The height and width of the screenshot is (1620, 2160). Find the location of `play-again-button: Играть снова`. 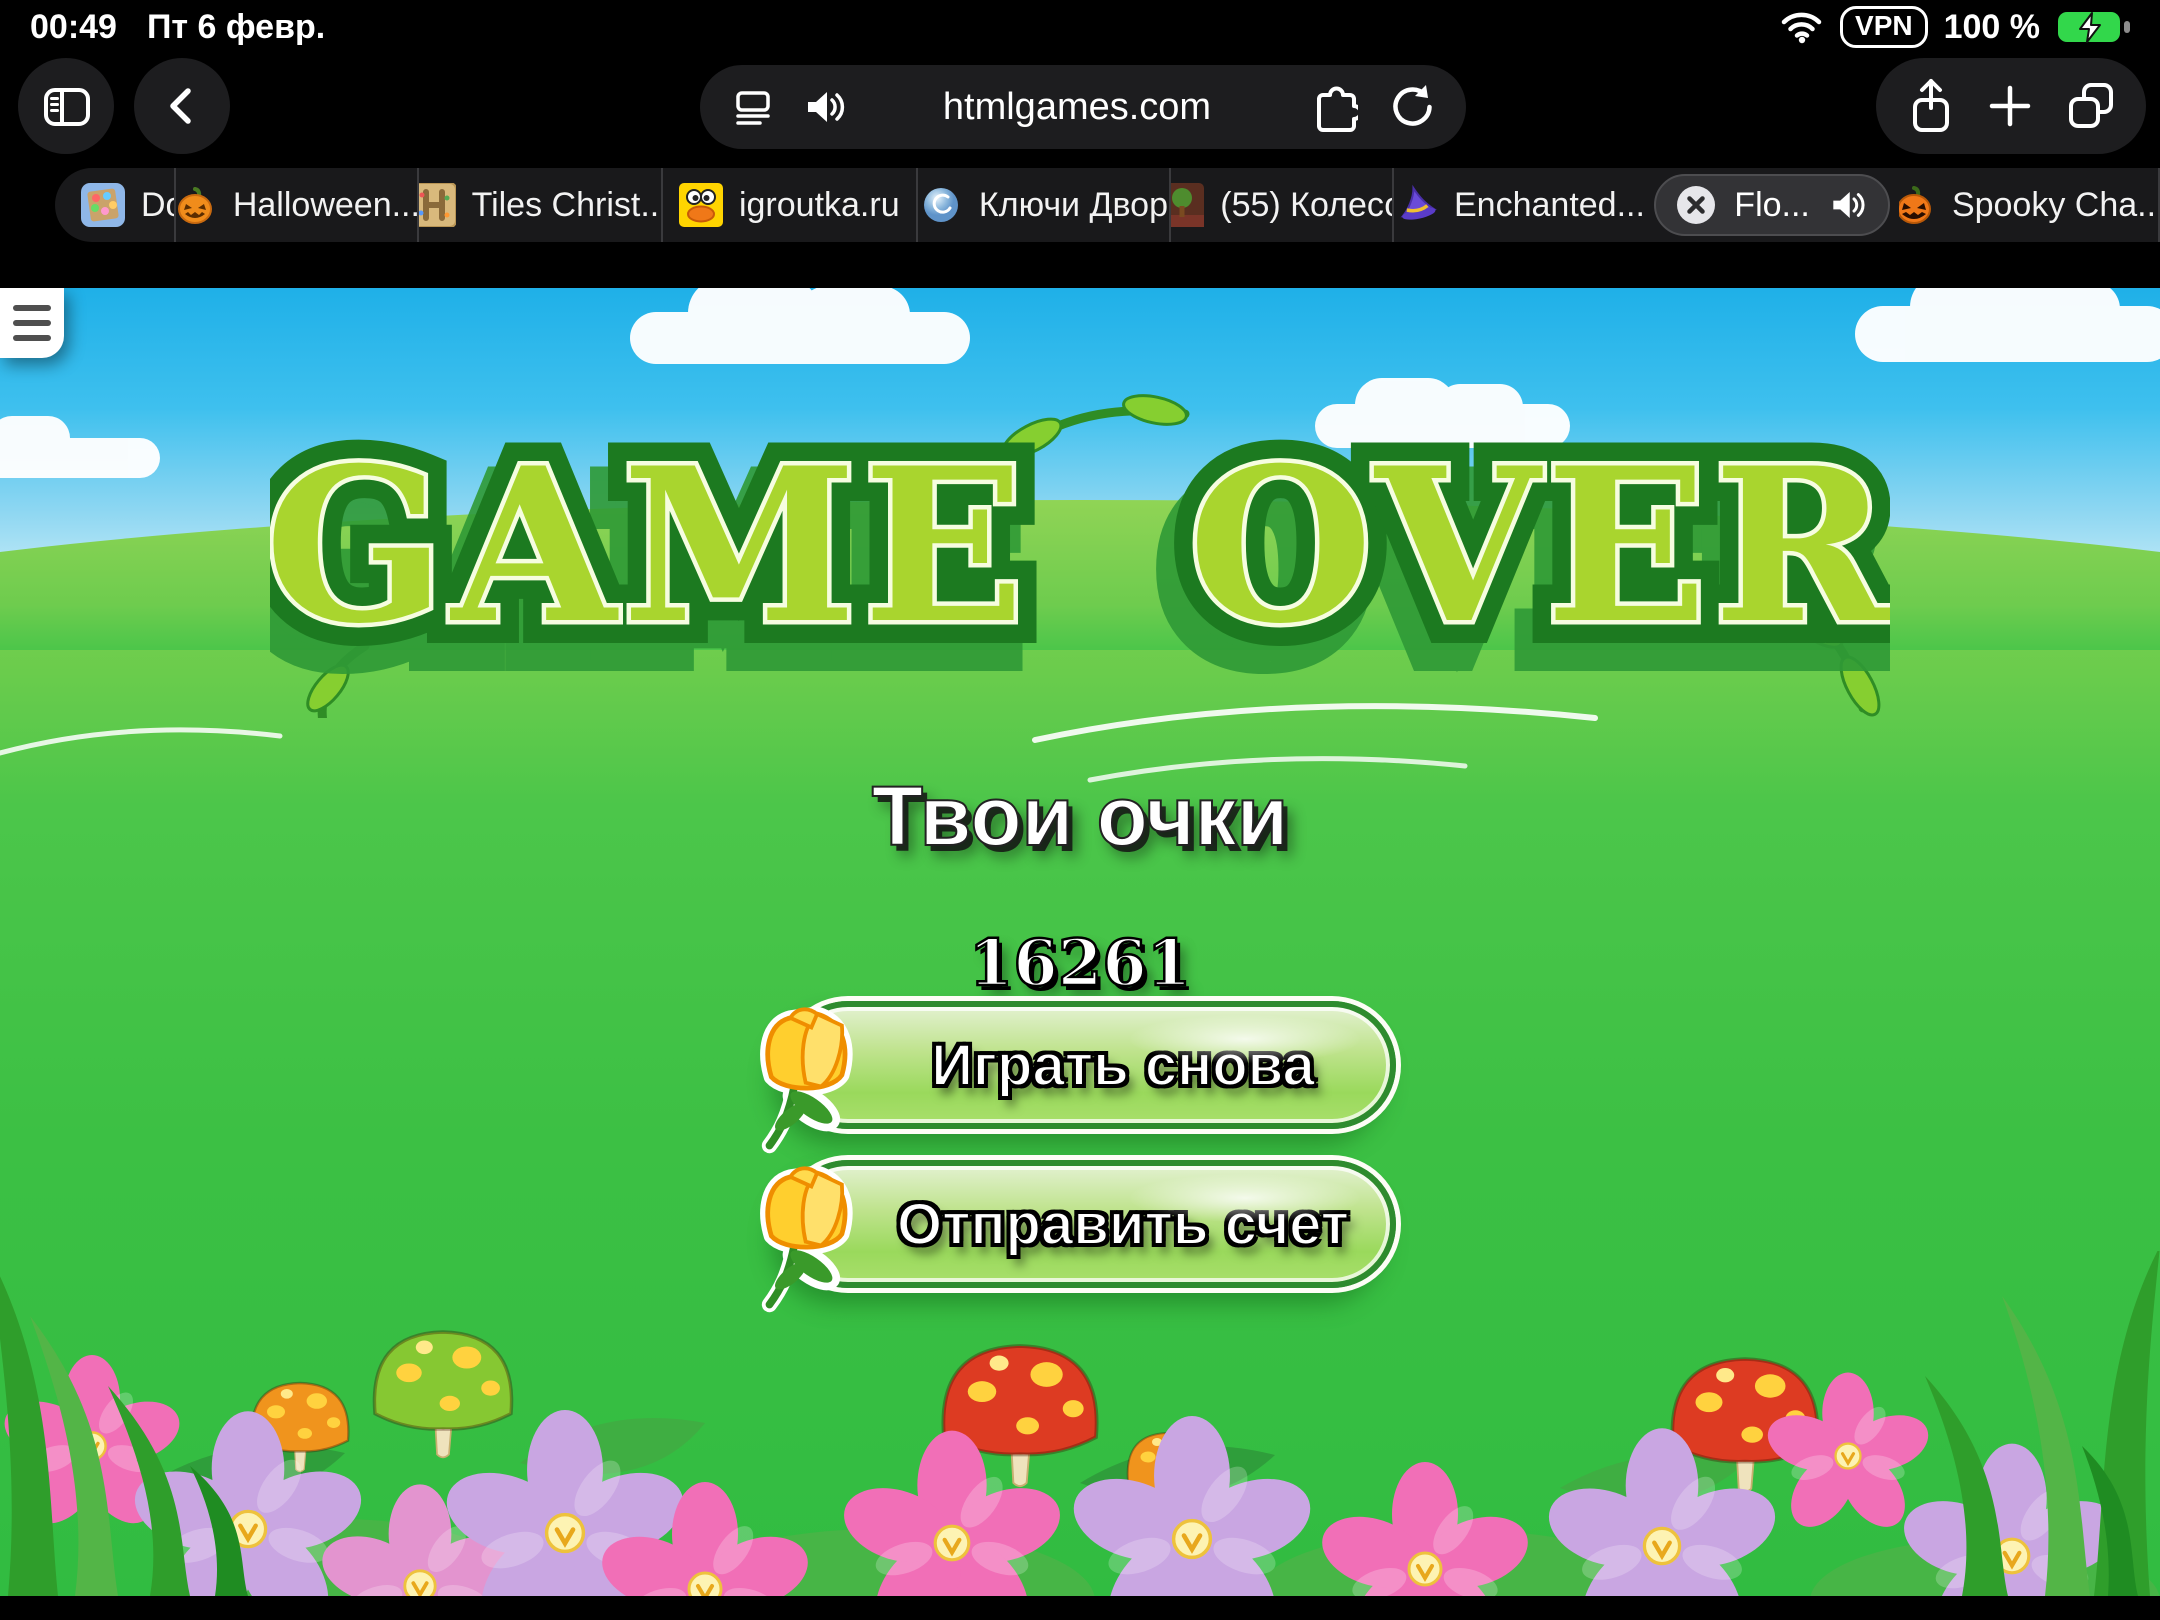

play-again-button: Играть снова is located at coordinates (1078, 1077).